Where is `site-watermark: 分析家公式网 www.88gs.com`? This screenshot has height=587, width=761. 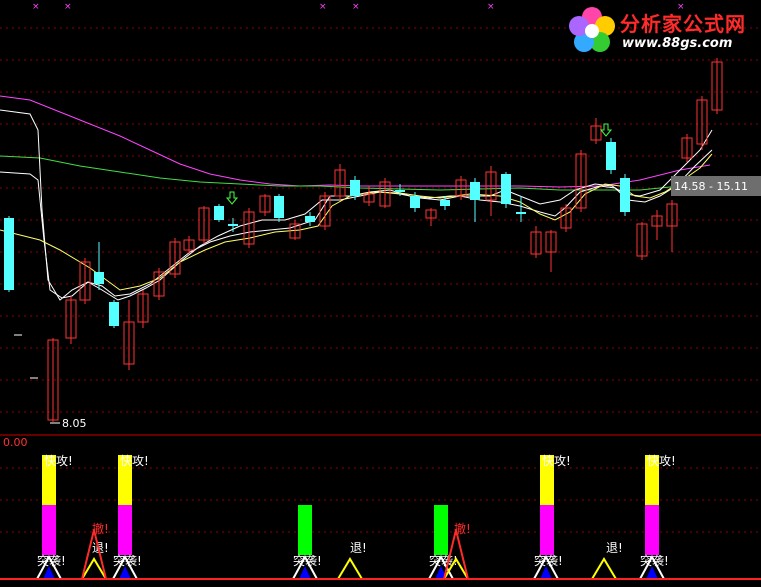 site-watermark: 分析家公式网 www.88gs.com is located at coordinates (660, 30).